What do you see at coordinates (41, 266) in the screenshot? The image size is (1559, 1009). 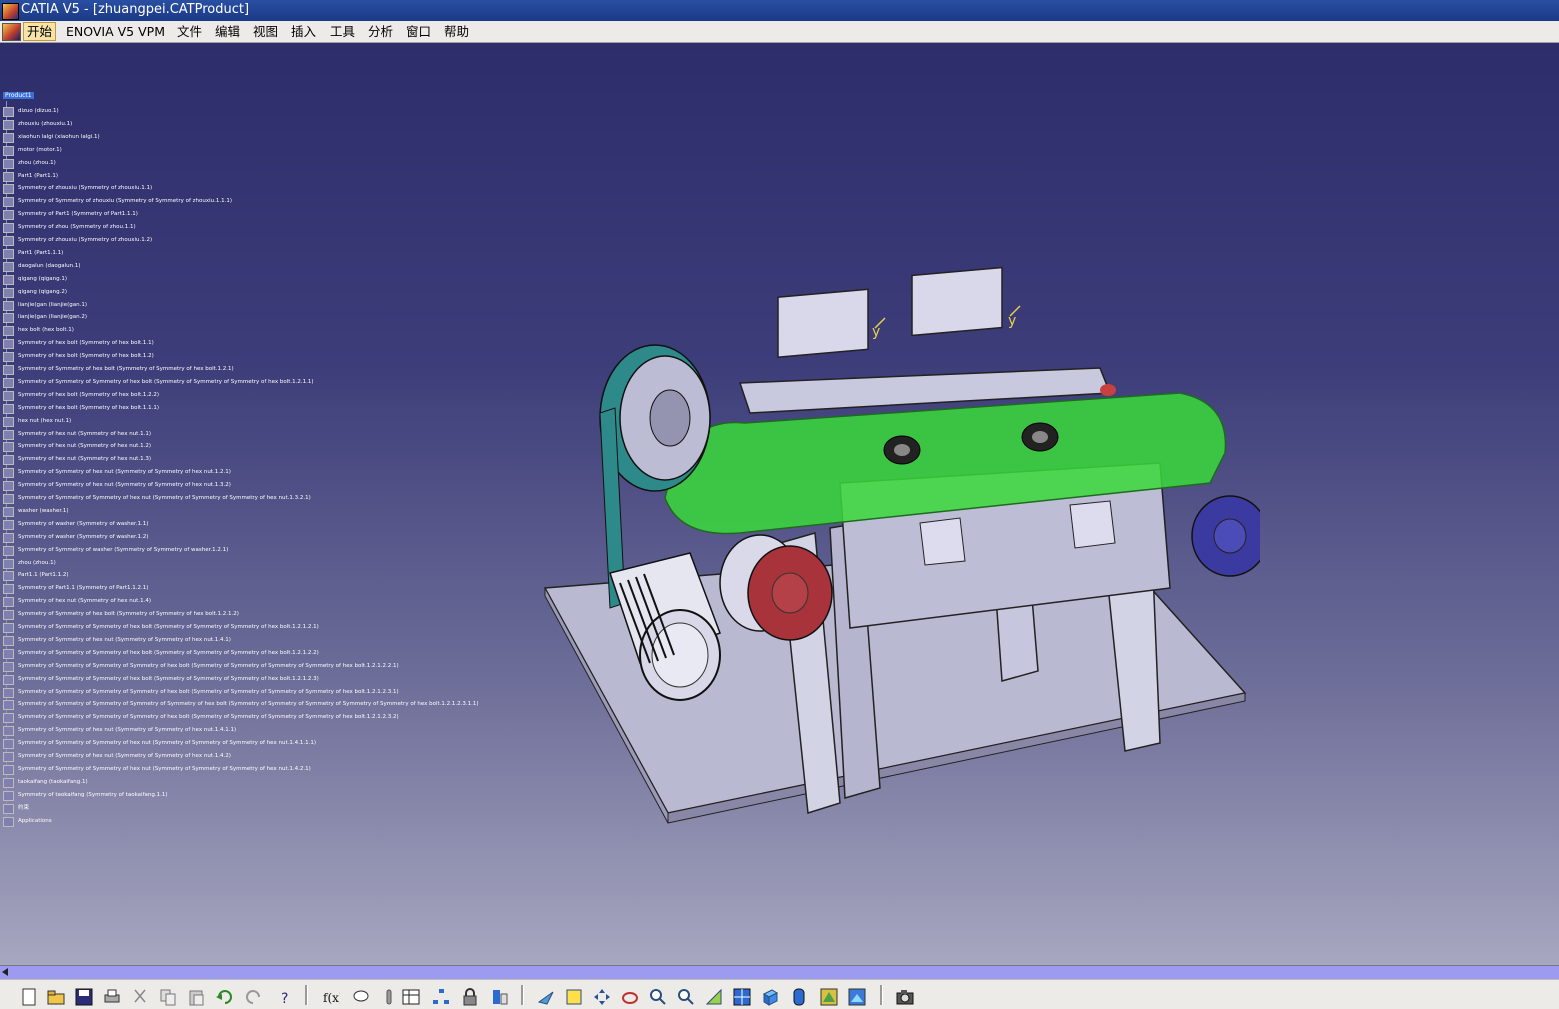 I see `tree-node: daogalun (daogalun.1)` at bounding box center [41, 266].